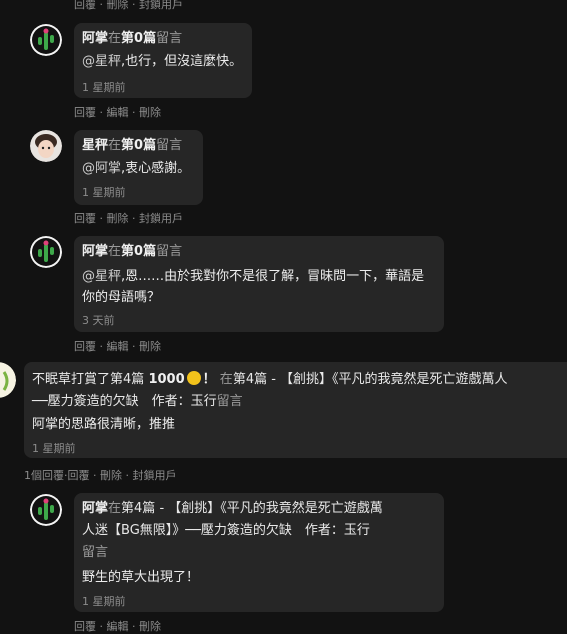 The height and width of the screenshot is (634, 567). I want to click on grass-avatar-icon, so click(8, 380).